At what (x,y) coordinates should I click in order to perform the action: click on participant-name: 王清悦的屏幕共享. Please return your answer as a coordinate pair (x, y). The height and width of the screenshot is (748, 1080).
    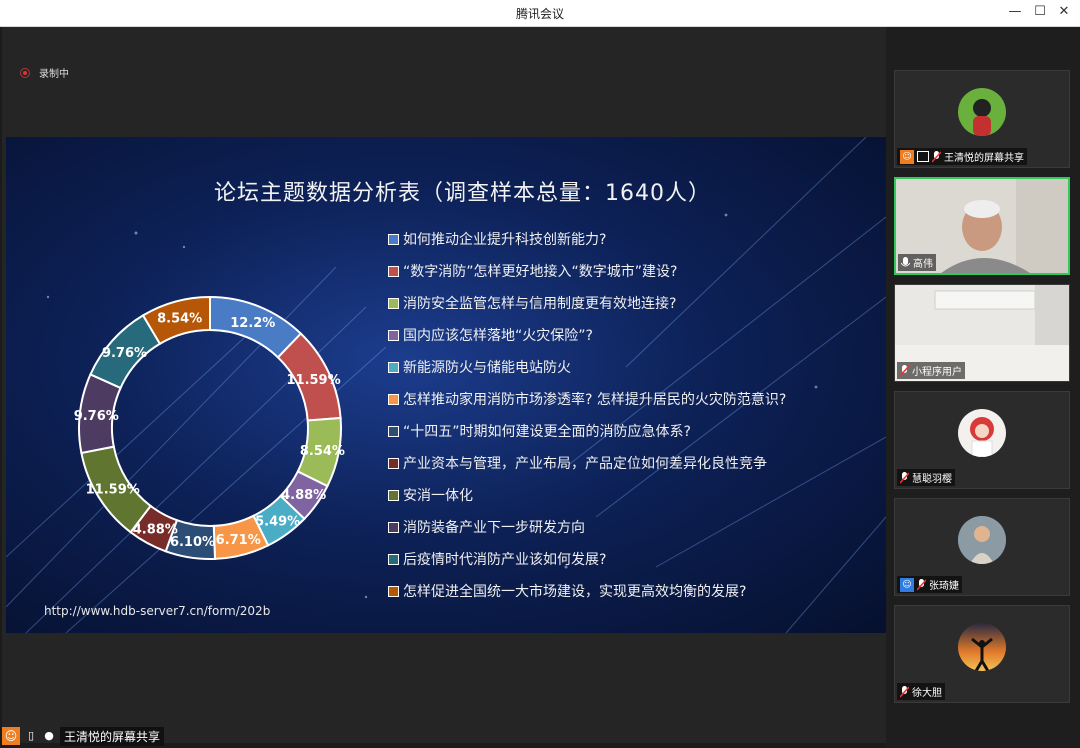
    Looking at the image, I should click on (984, 158).